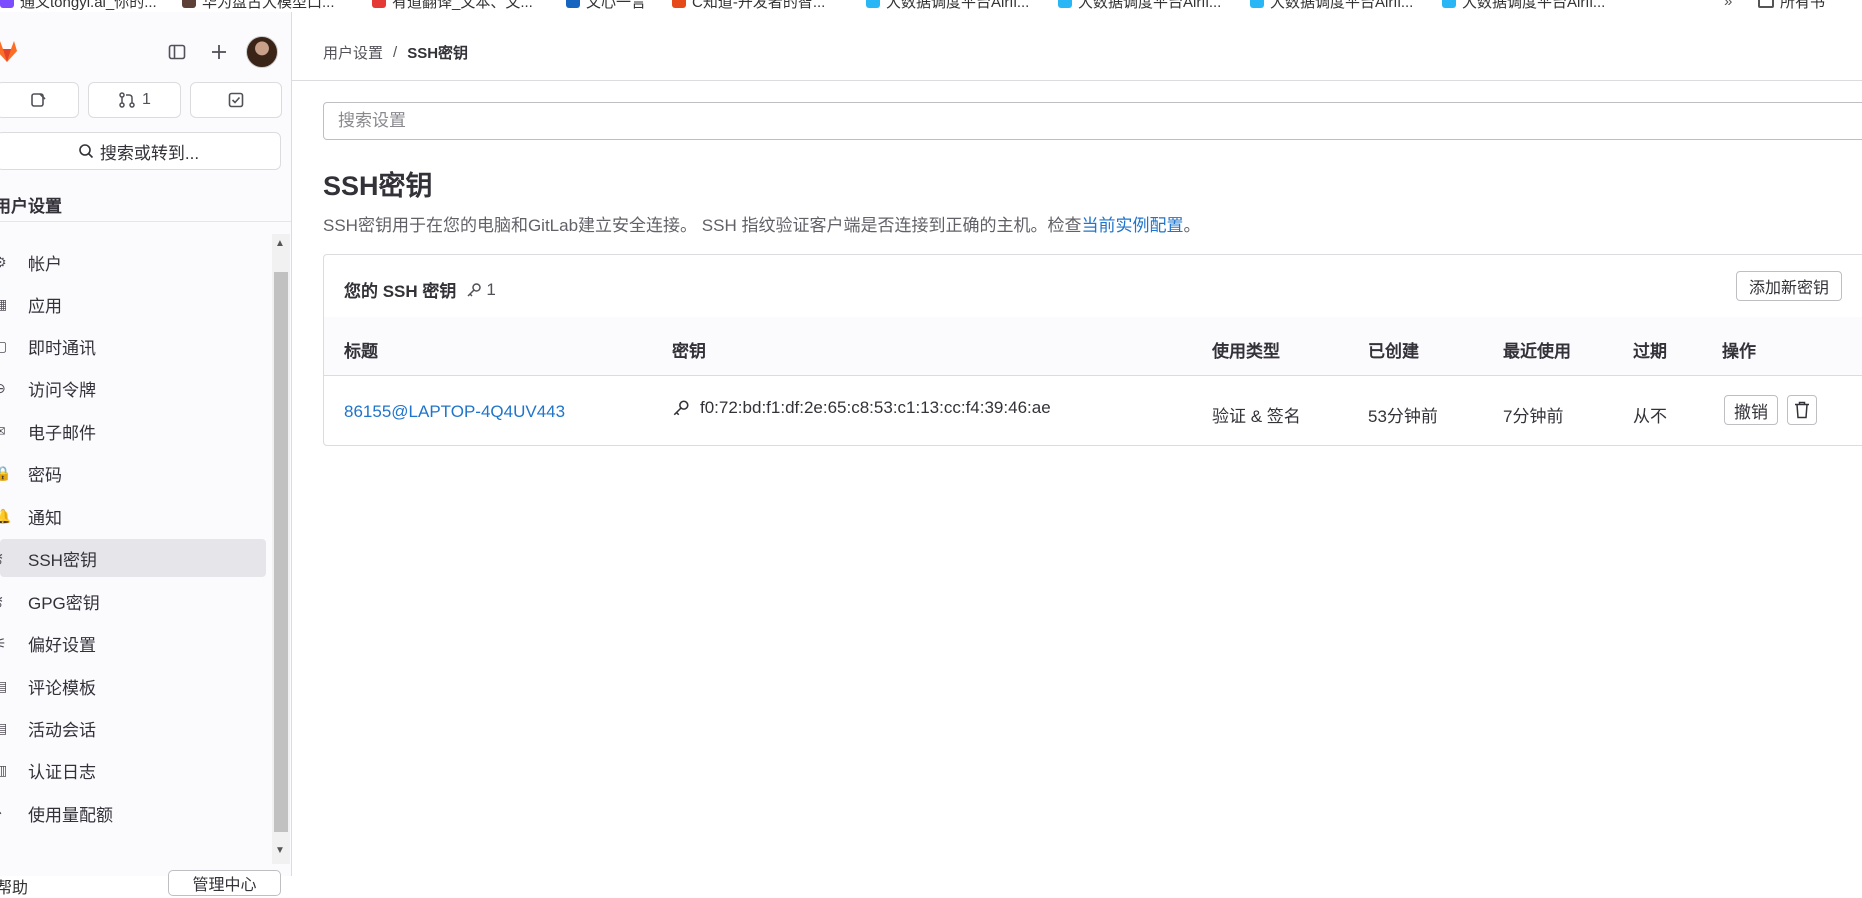  Describe the element at coordinates (133, 643) in the screenshot. I see `sidebar-item-preferences: ⚟ 偏好设置` at that location.